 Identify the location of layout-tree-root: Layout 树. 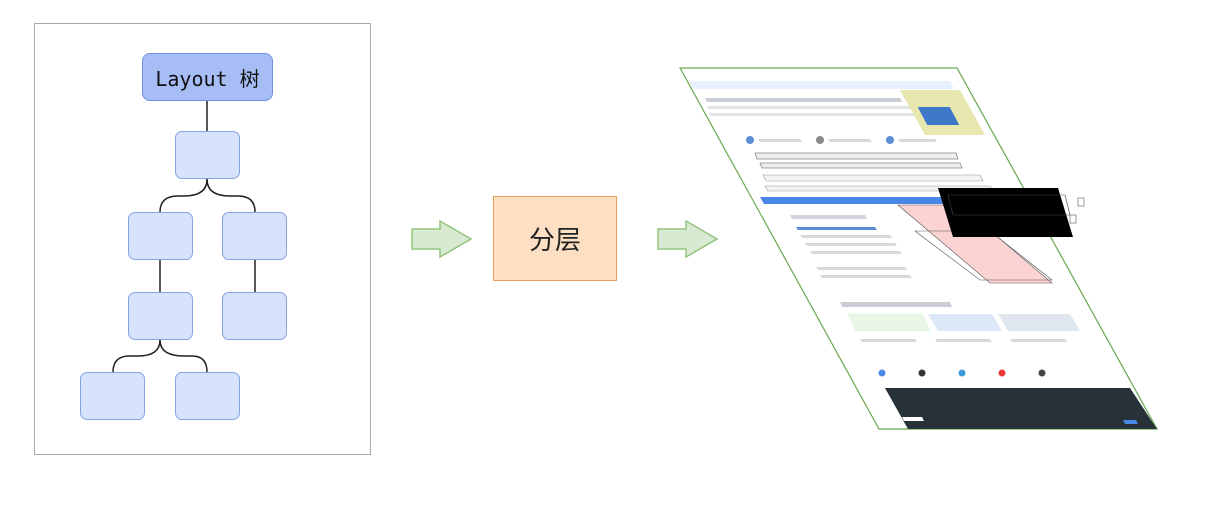
(207, 77).